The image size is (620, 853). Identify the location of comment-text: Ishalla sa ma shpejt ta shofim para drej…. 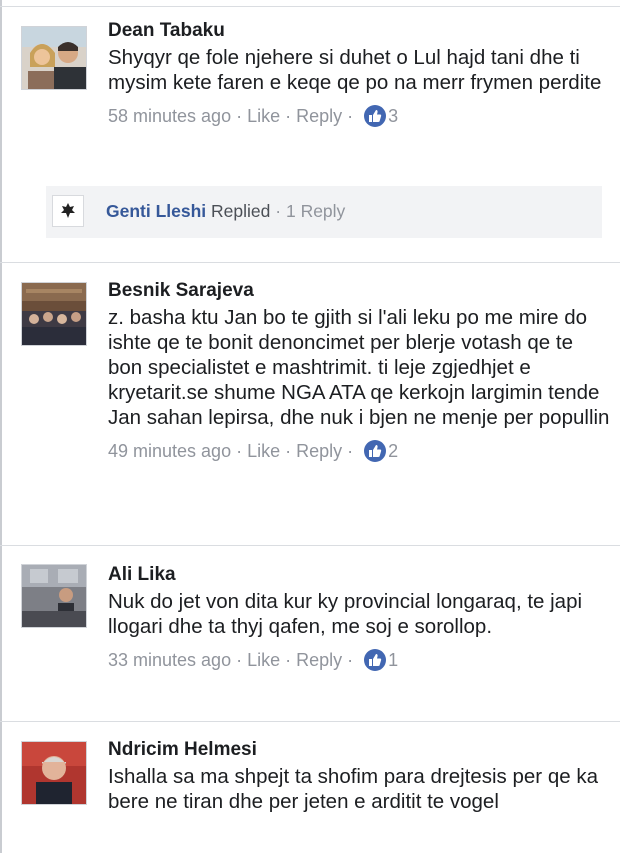
(353, 789).